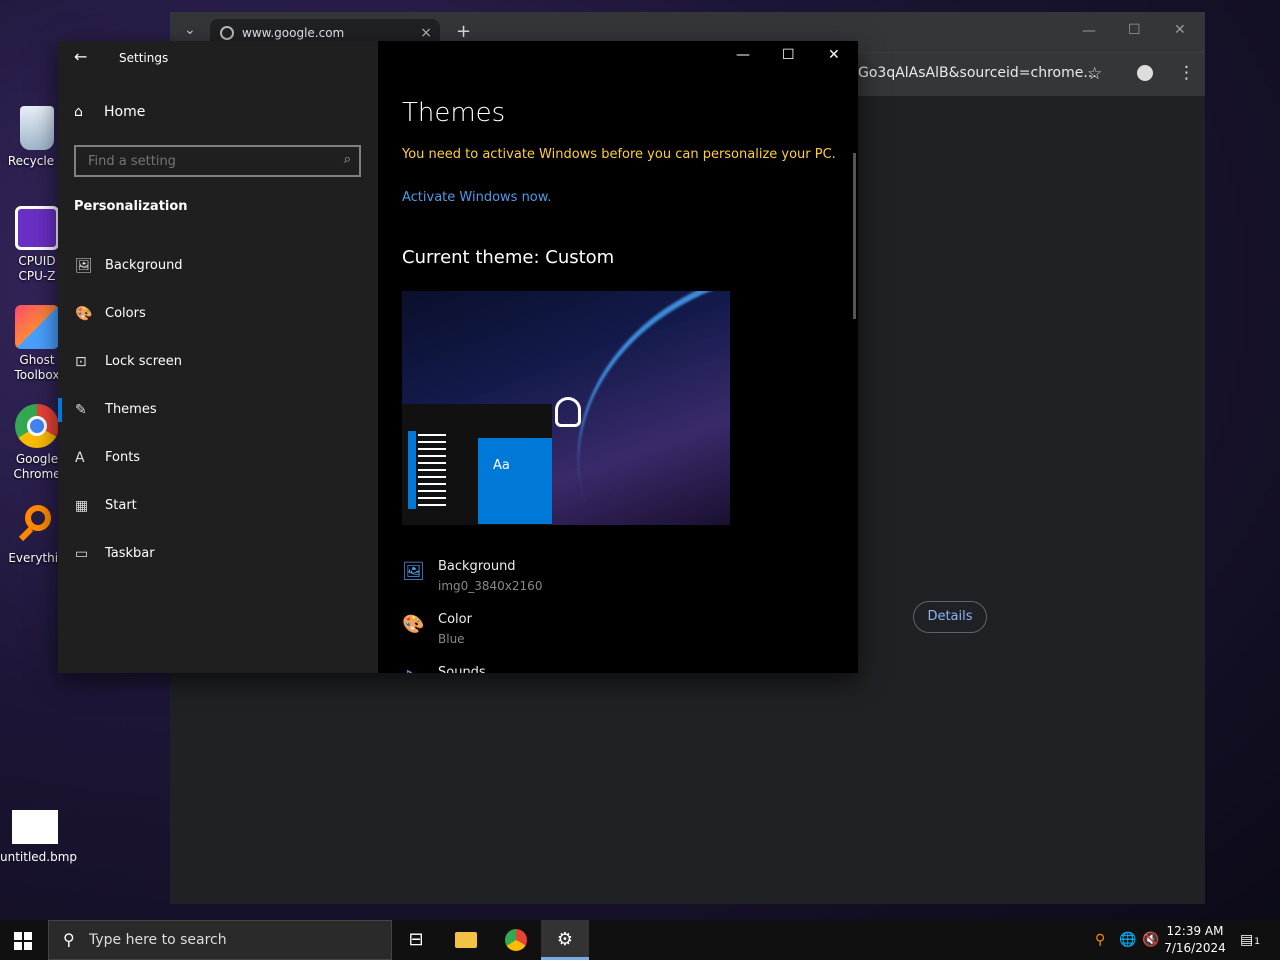 This screenshot has height=960, width=1280. I want to click on back-arrow-icon: ←, so click(80, 56).